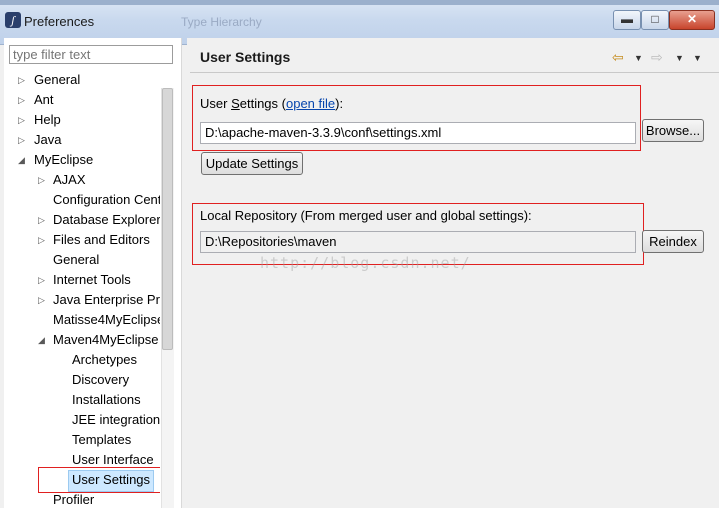 The height and width of the screenshot is (508, 719). What do you see at coordinates (692, 20) in the screenshot?
I see `close-button: ✕` at bounding box center [692, 20].